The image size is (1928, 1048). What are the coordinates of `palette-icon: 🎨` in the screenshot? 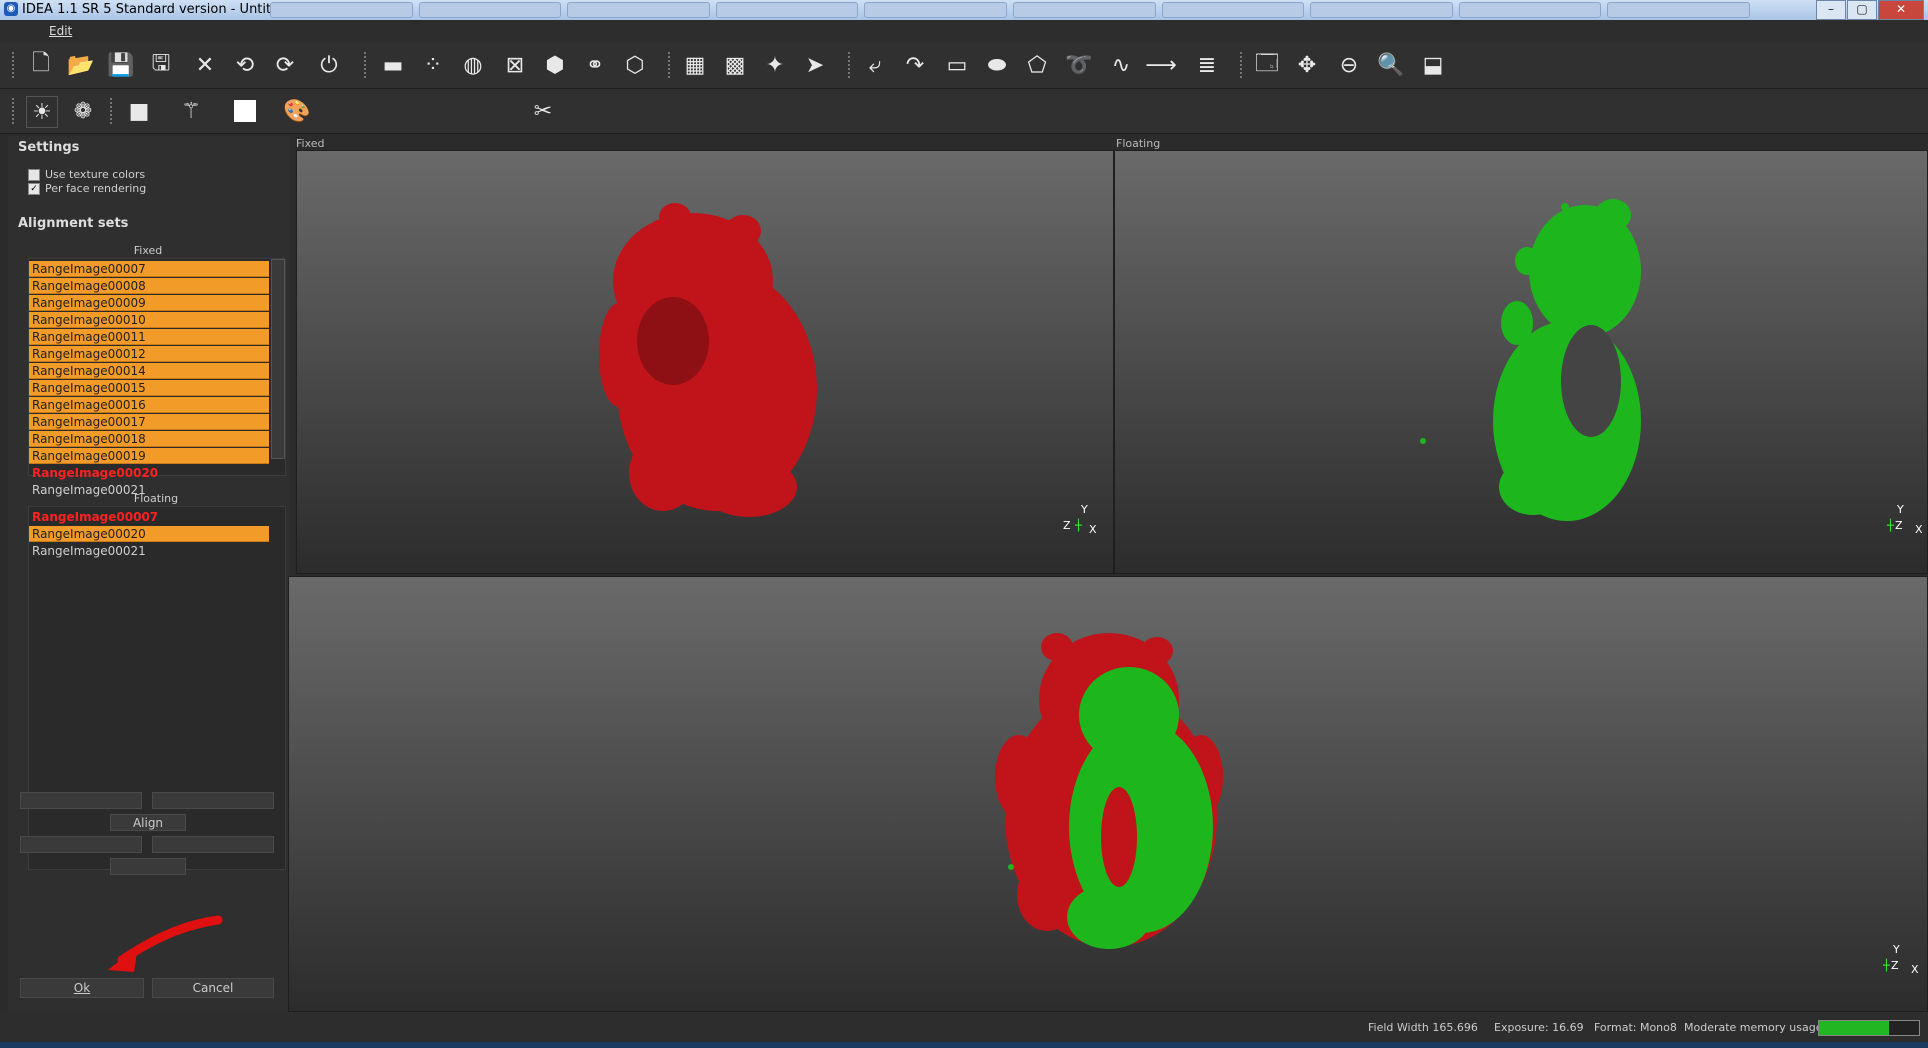 It's located at (297, 111).